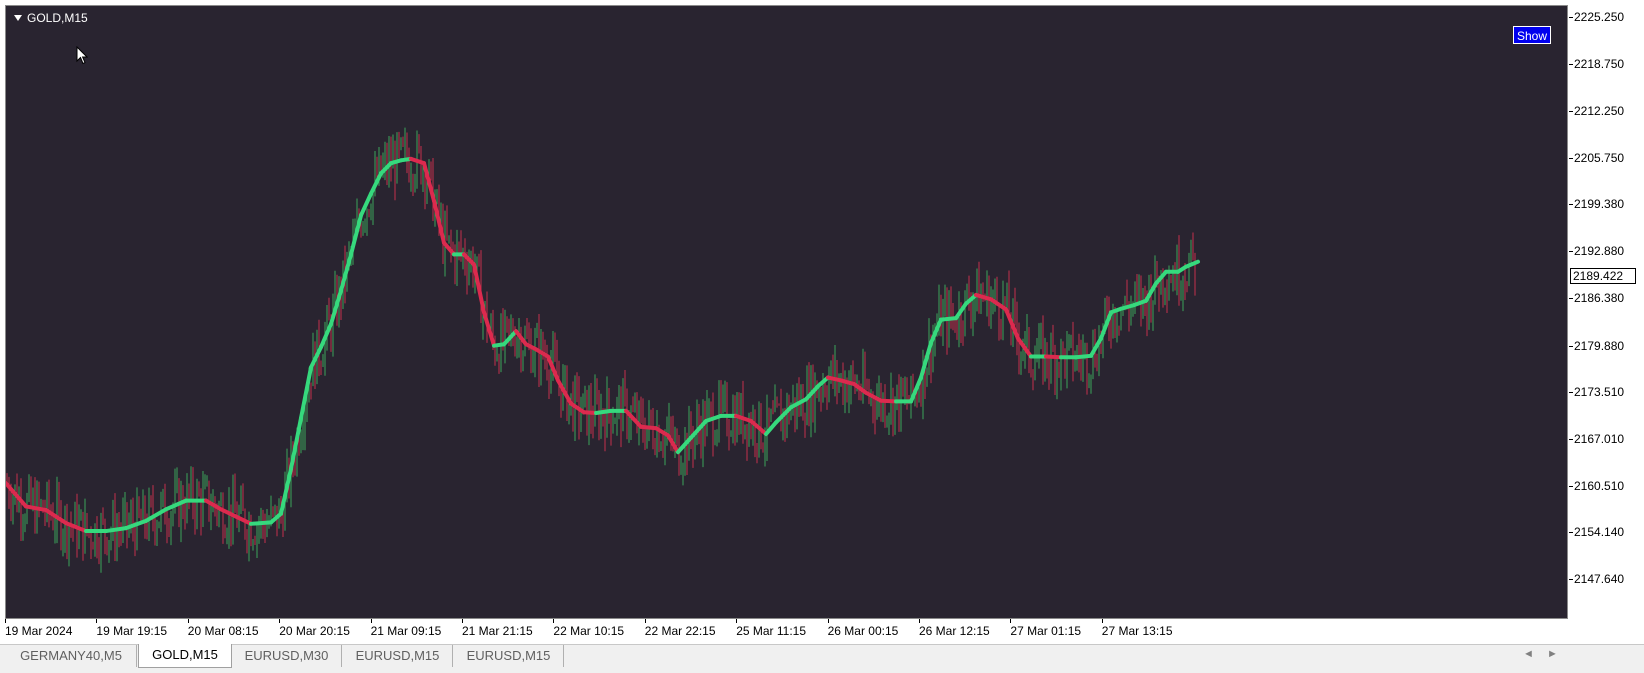 This screenshot has width=1644, height=673. I want to click on chart-symbol-label: GOLD,M15, so click(51, 18).